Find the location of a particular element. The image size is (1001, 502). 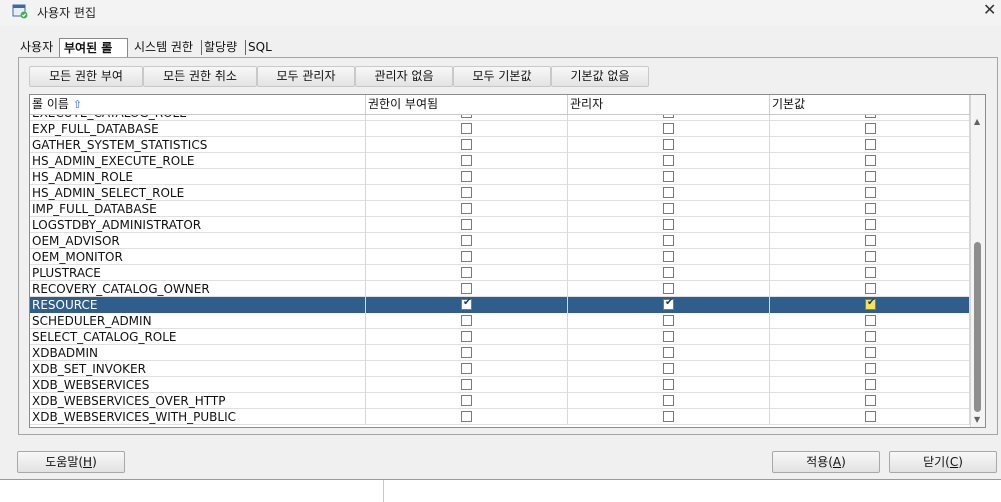

table-row: XDB_SET_INVOKER is located at coordinates (500, 369).